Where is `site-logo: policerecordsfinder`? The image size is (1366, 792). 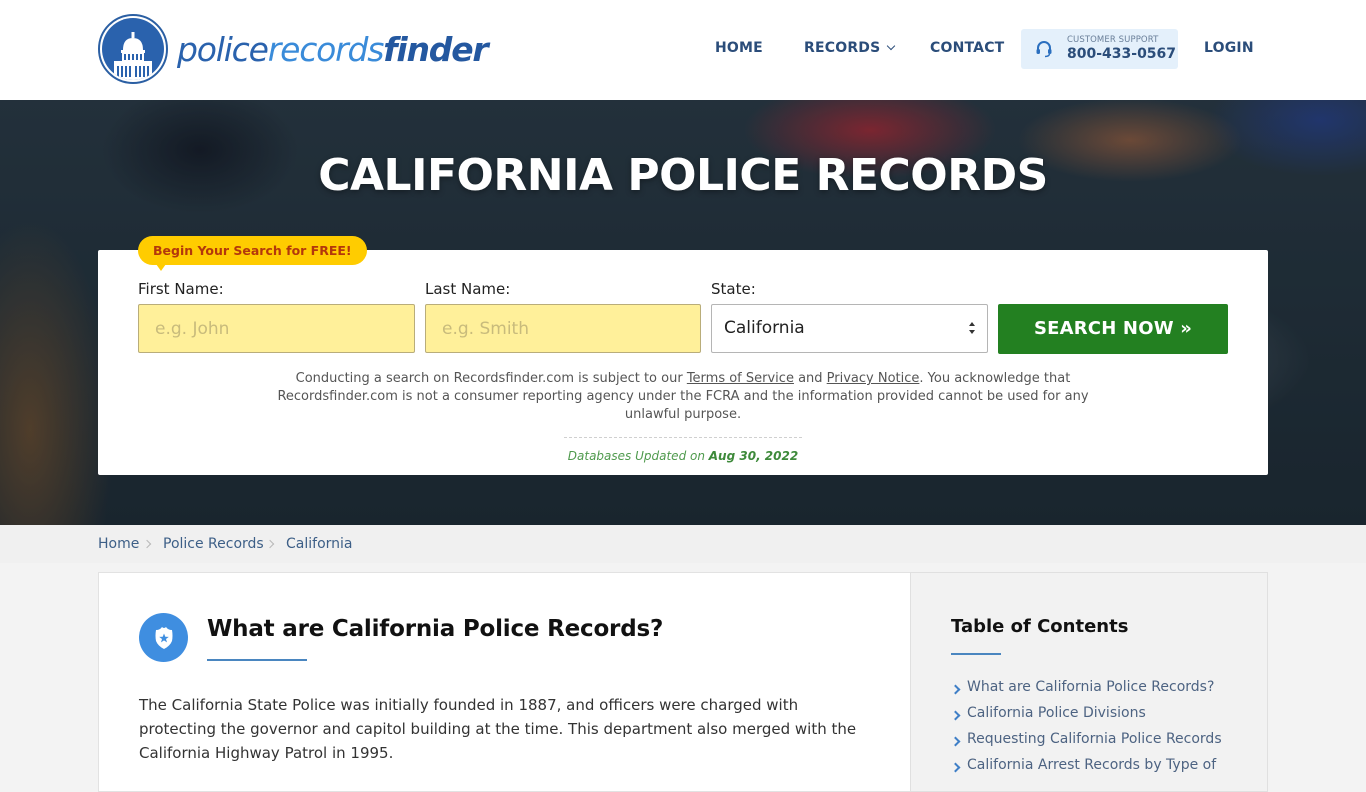 site-logo: policerecordsfinder is located at coordinates (293, 49).